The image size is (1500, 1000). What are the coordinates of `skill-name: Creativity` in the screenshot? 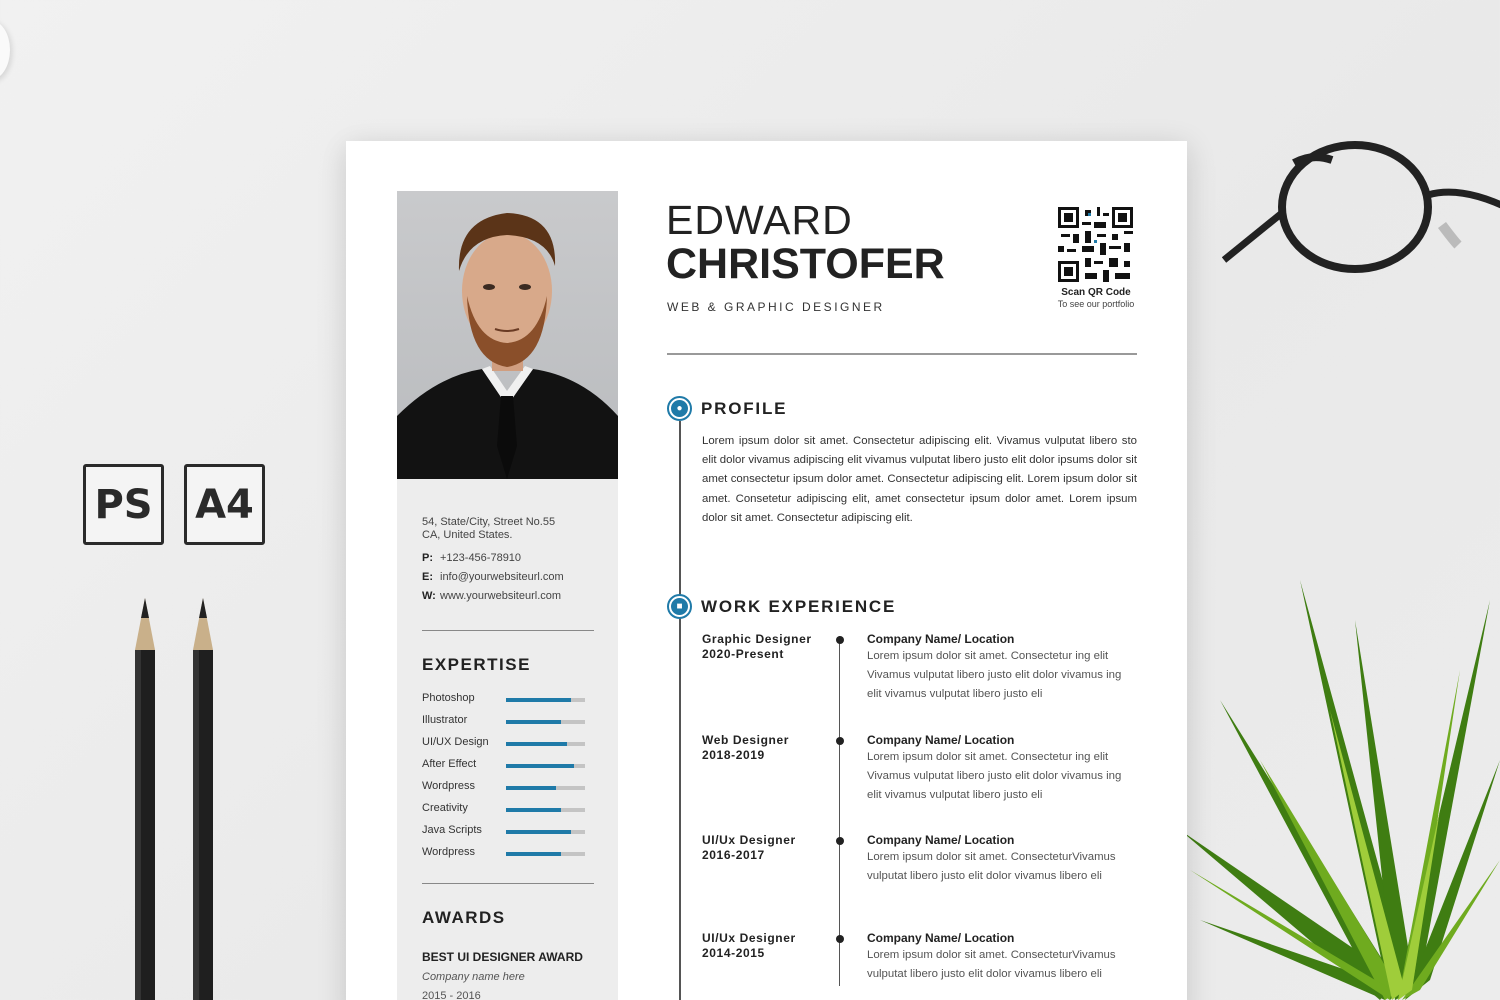 It's located at (445, 808).